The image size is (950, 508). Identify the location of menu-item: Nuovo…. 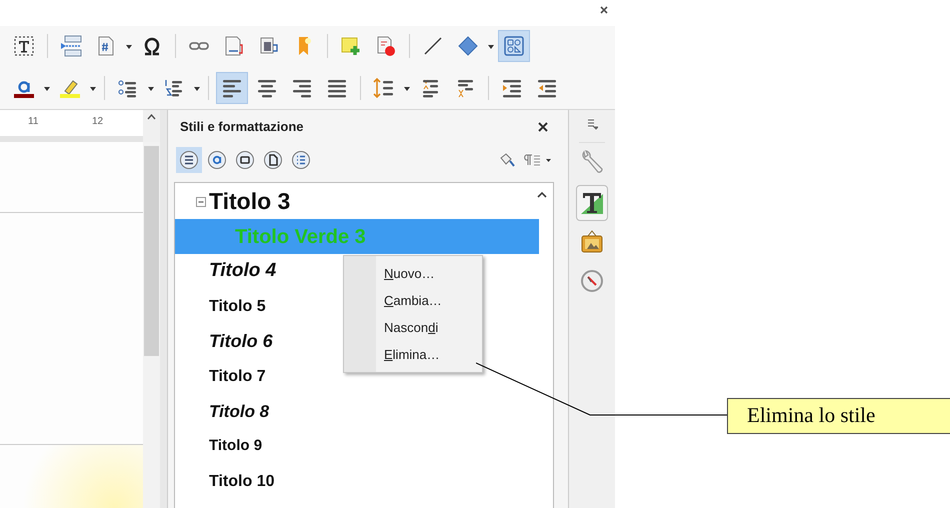
(413, 273).